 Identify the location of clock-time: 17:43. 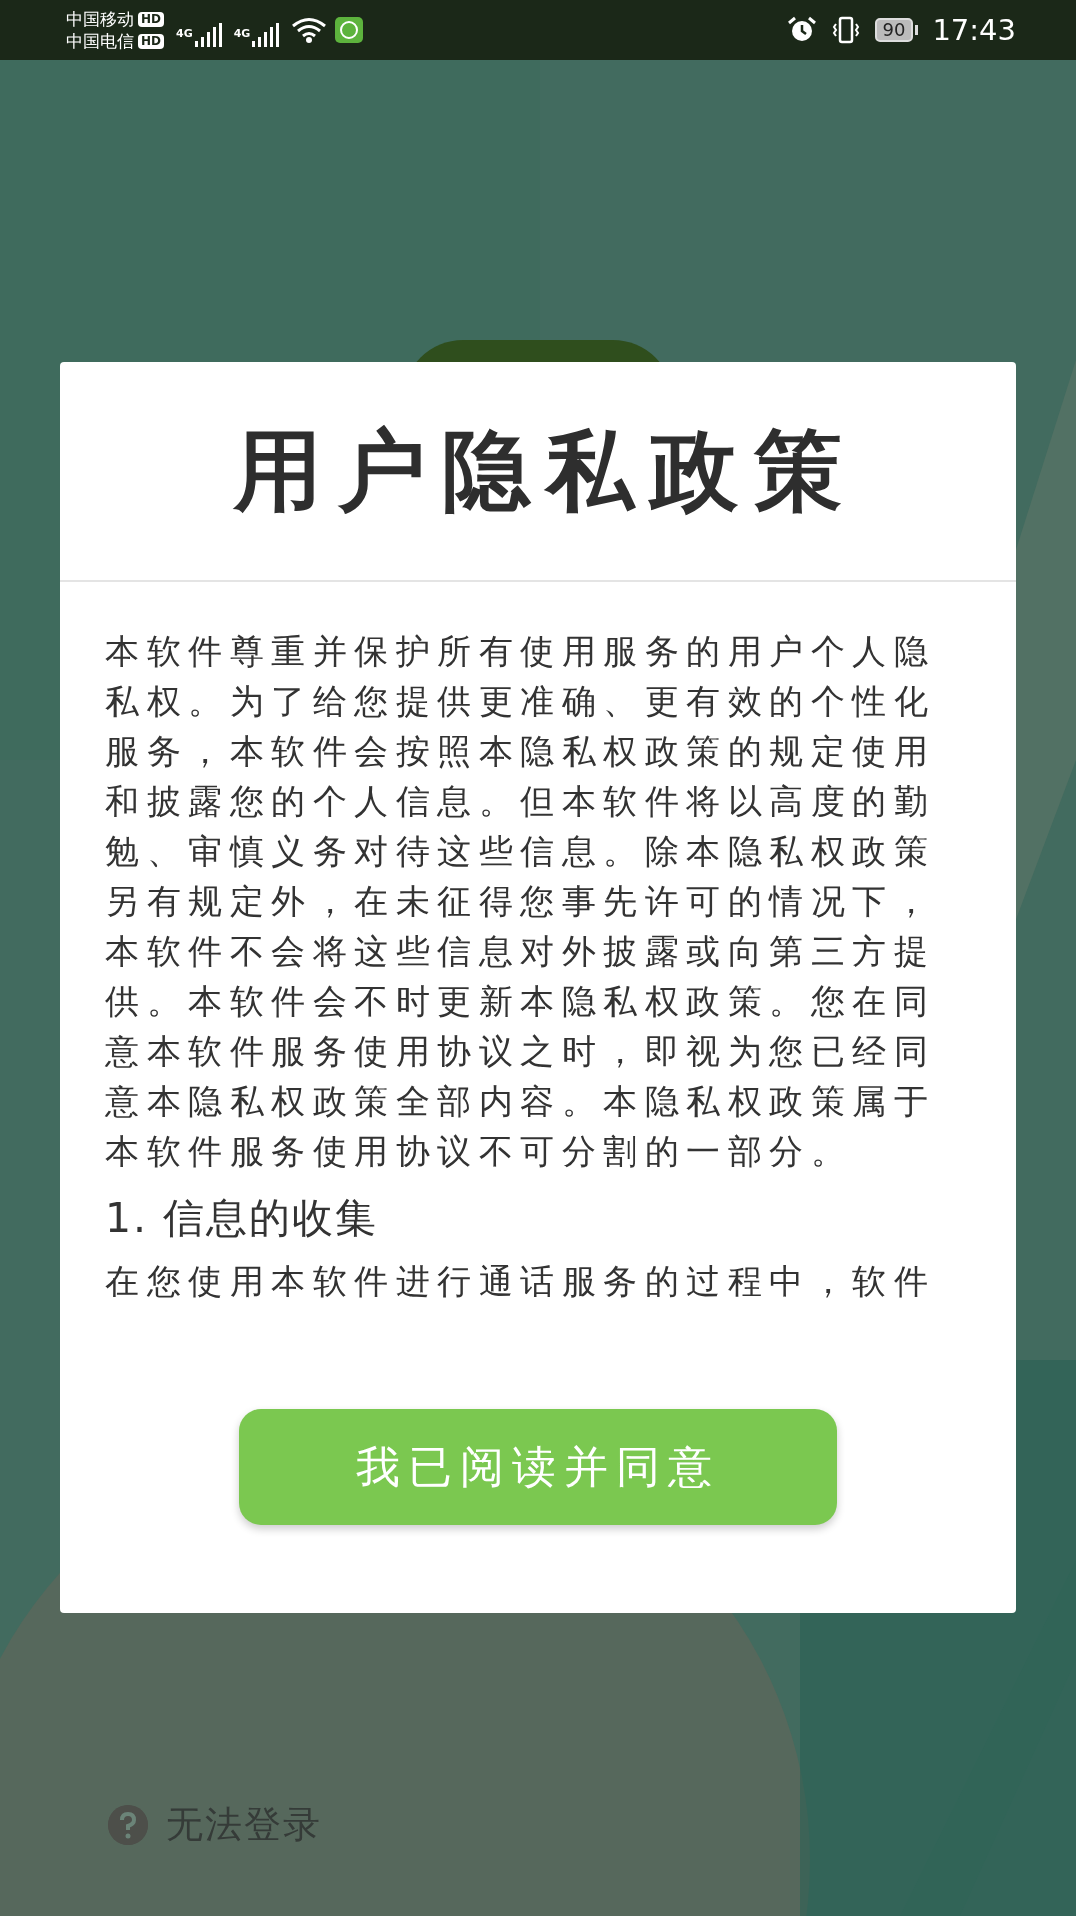
(974, 30).